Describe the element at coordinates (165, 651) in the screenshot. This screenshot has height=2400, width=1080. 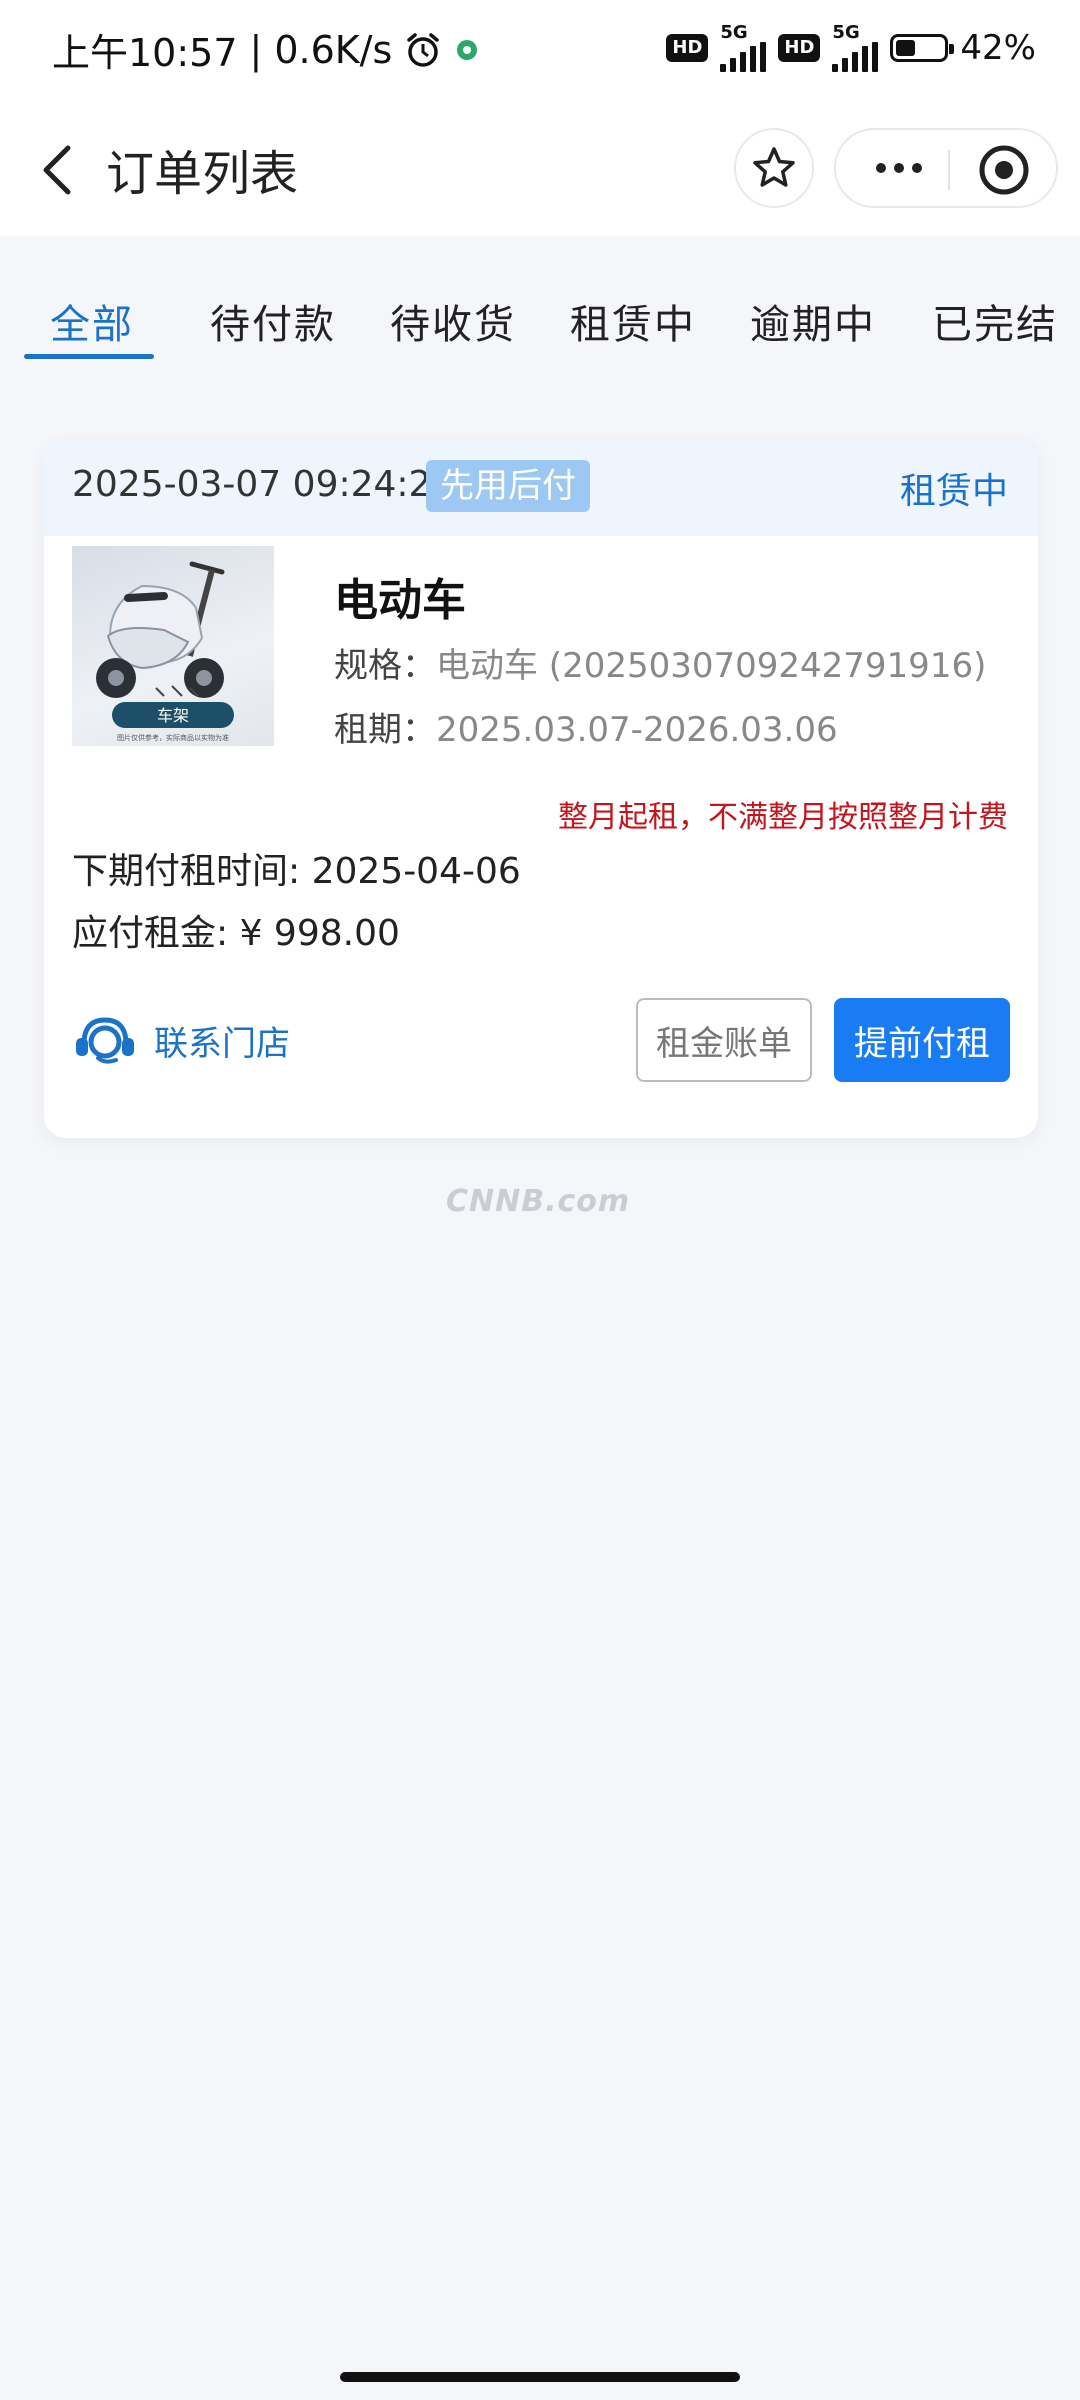
I see `scooter-image: 车架 图片仅供参考，实际商品以实物为准` at that location.